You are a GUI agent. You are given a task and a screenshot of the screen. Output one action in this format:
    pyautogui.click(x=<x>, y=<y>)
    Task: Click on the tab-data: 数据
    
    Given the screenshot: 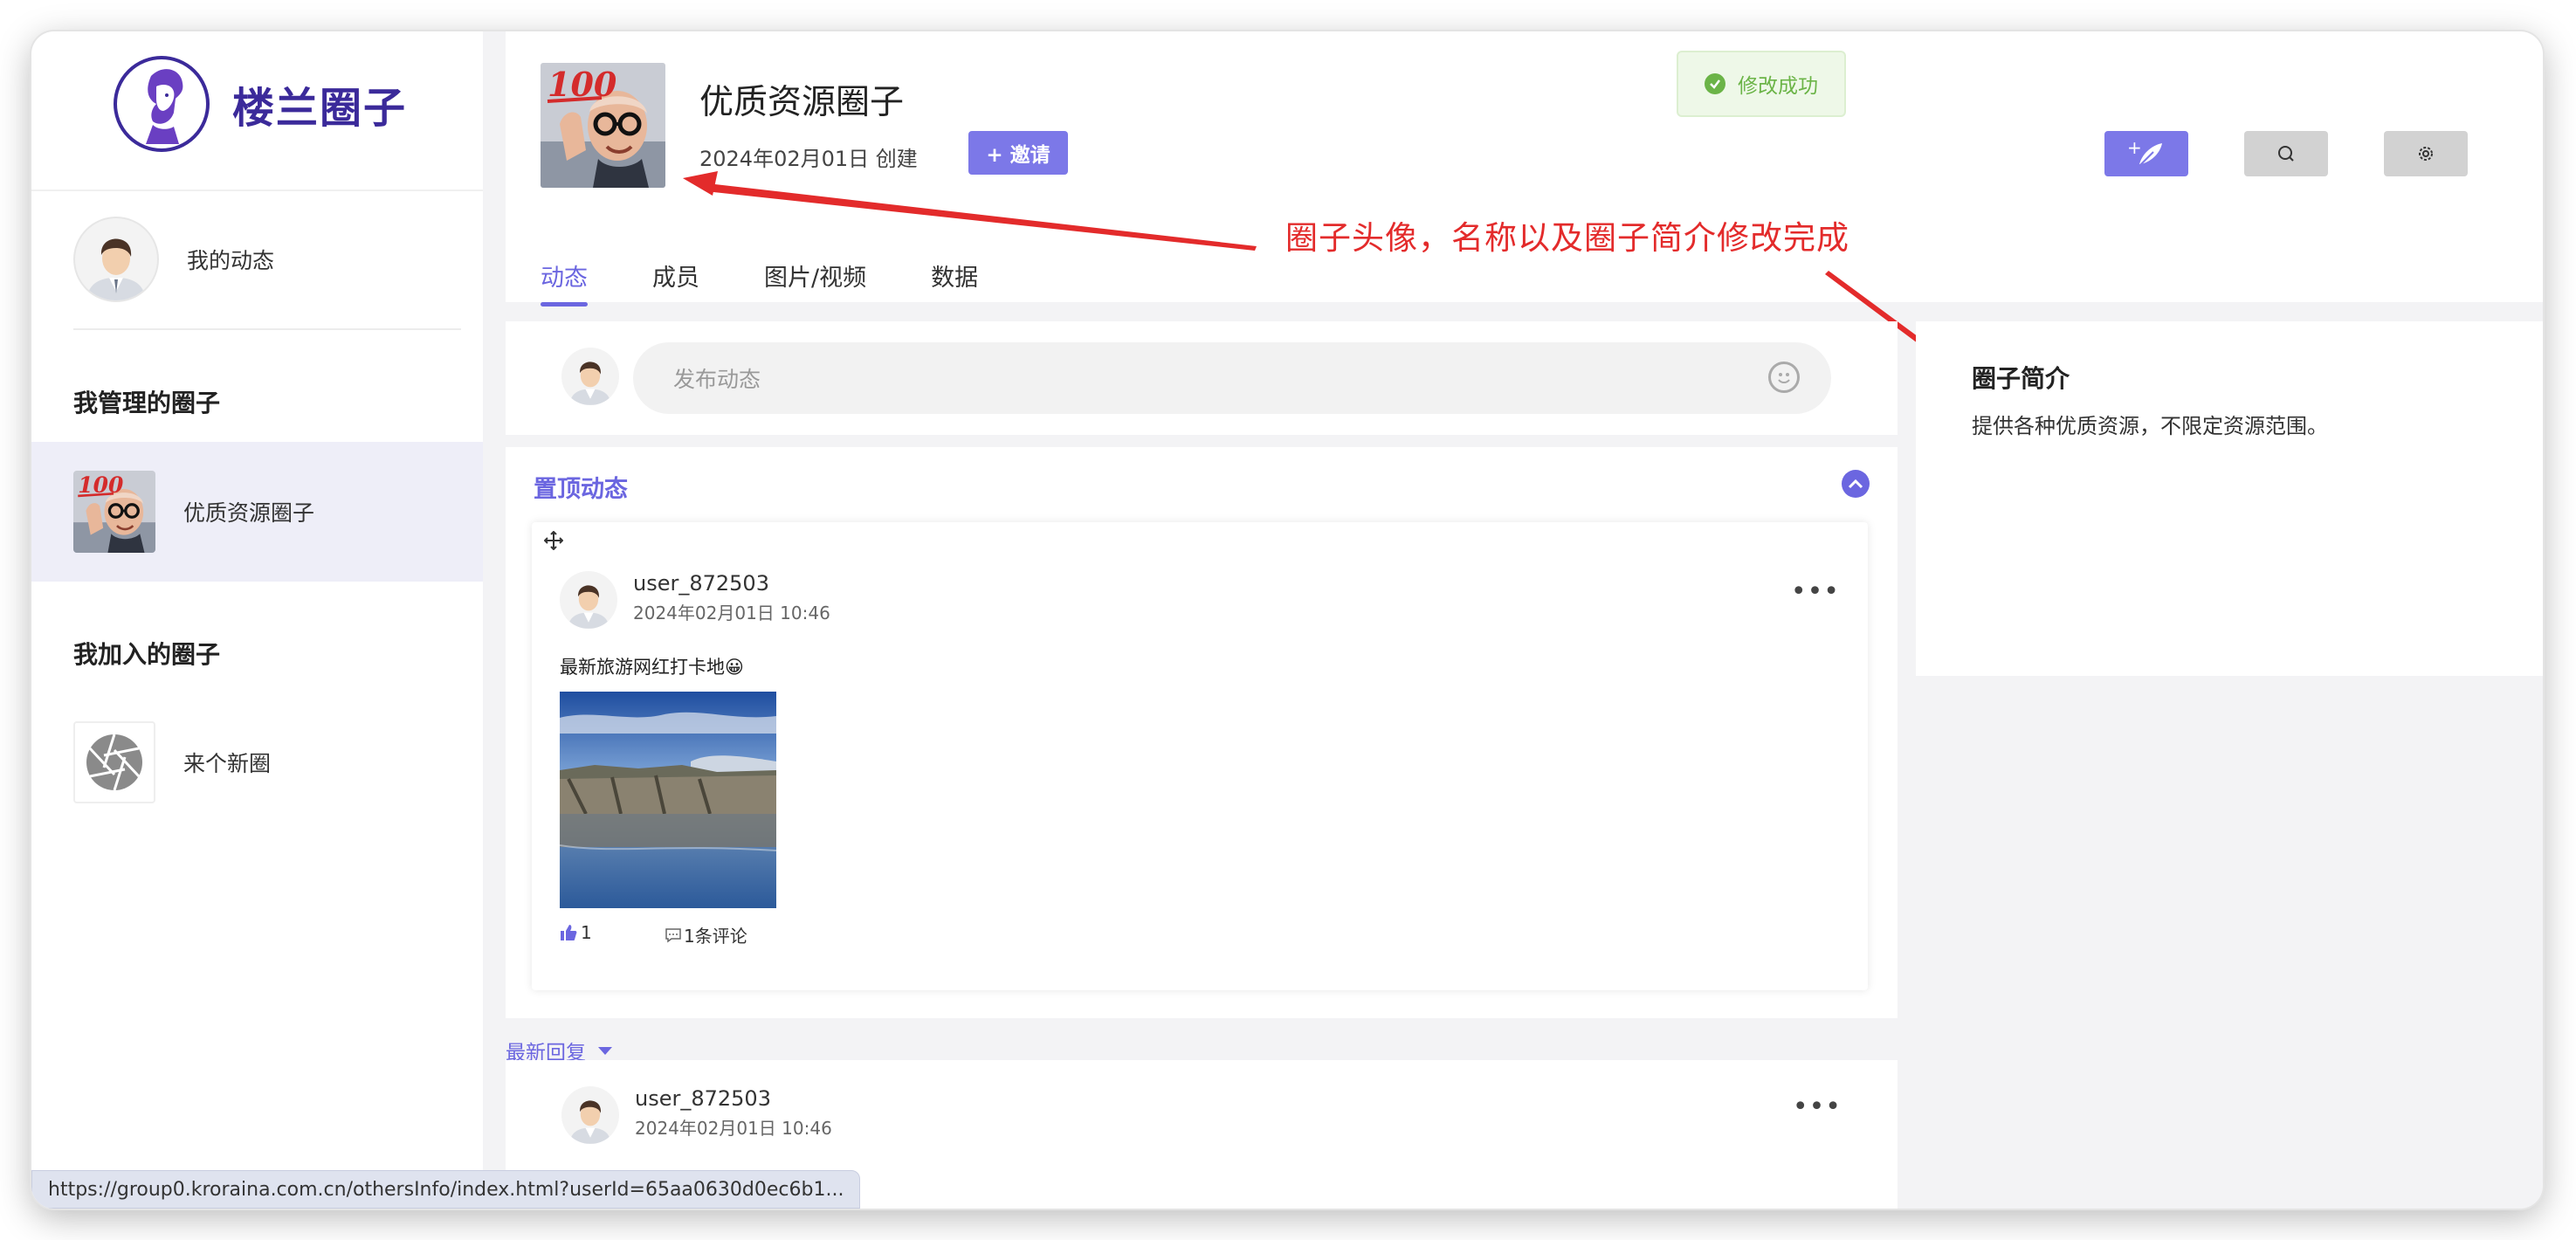 What is the action you would take?
    pyautogui.click(x=954, y=281)
    